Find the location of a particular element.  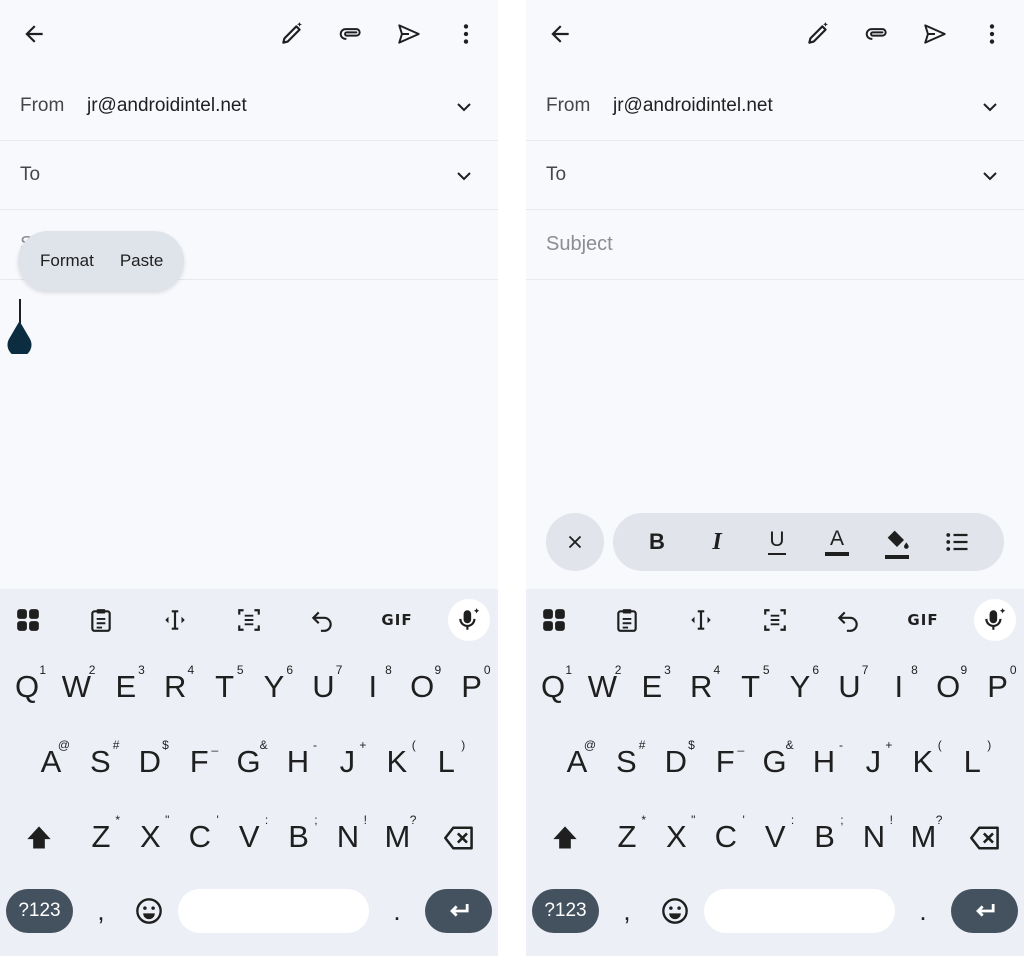

key-k: K( is located at coordinates (923, 762).